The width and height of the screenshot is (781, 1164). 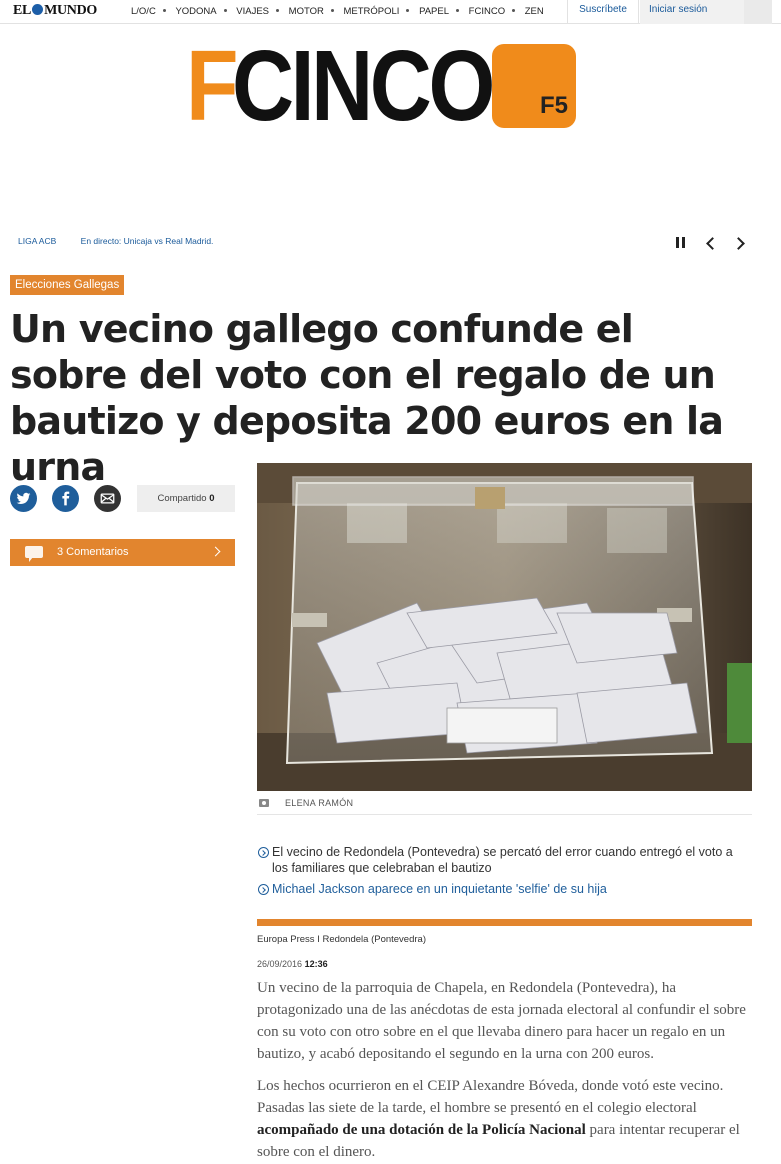 I want to click on dateline: 26/09/2016 12:36, so click(x=292, y=964).